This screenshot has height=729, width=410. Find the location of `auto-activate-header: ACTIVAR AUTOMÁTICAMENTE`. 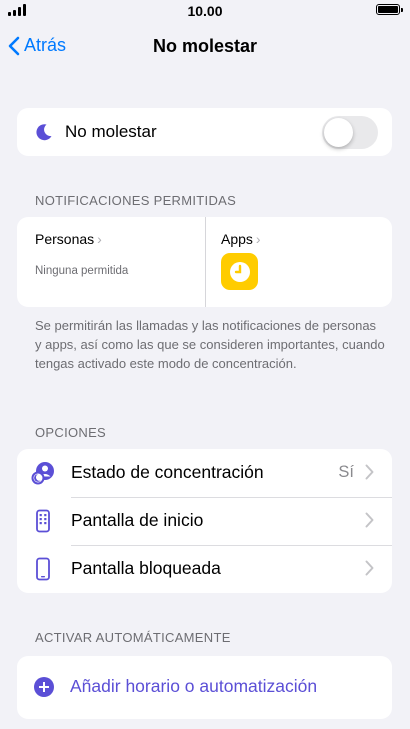

auto-activate-header: ACTIVAR AUTOMÁTICAMENTE is located at coordinates (133, 637).